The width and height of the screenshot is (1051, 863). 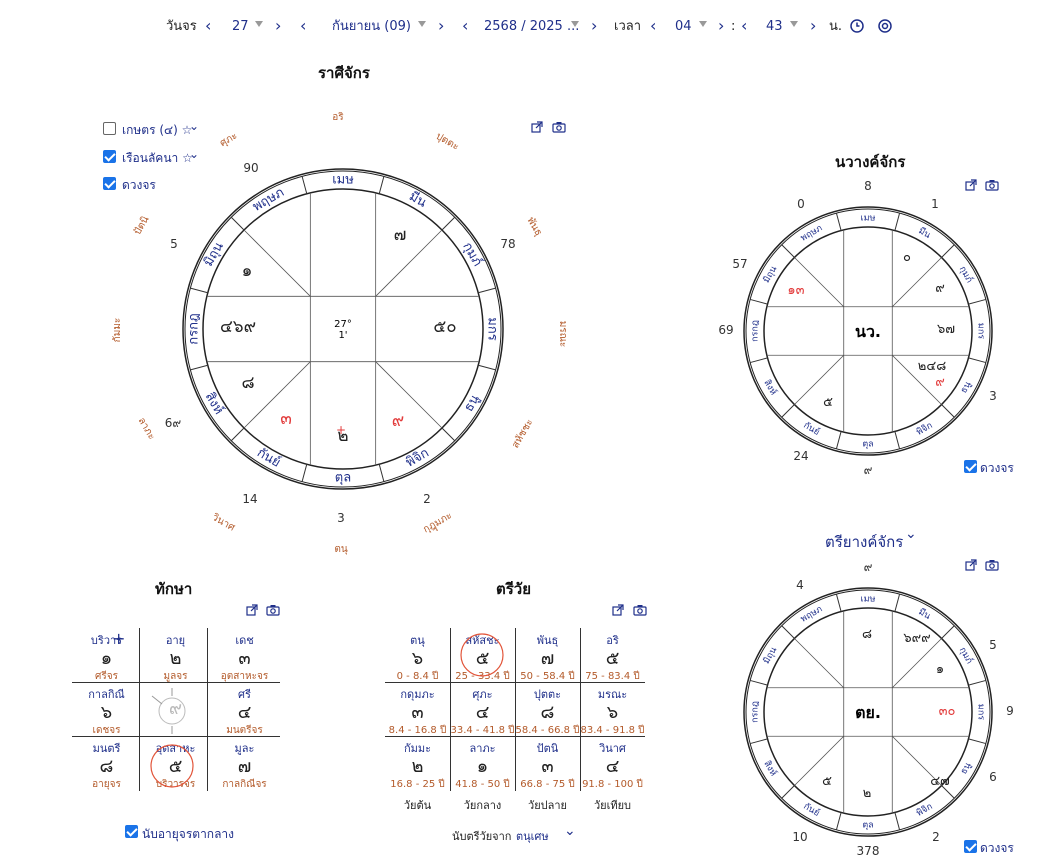 What do you see at coordinates (547, 711) in the screenshot?
I see `grid-cell: ปุตตะ๘ 58.4 - 66.8 ปี` at bounding box center [547, 711].